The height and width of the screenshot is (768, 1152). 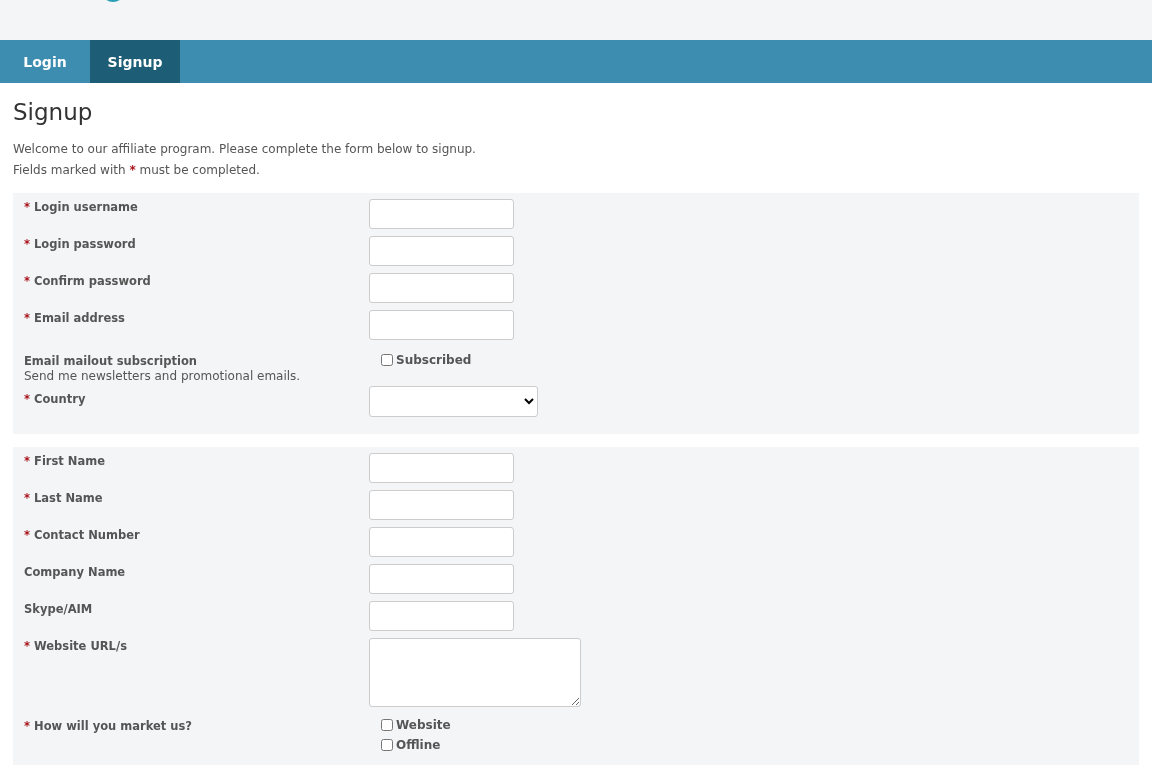 What do you see at coordinates (45, 61) in the screenshot?
I see `nav-tab: Login` at bounding box center [45, 61].